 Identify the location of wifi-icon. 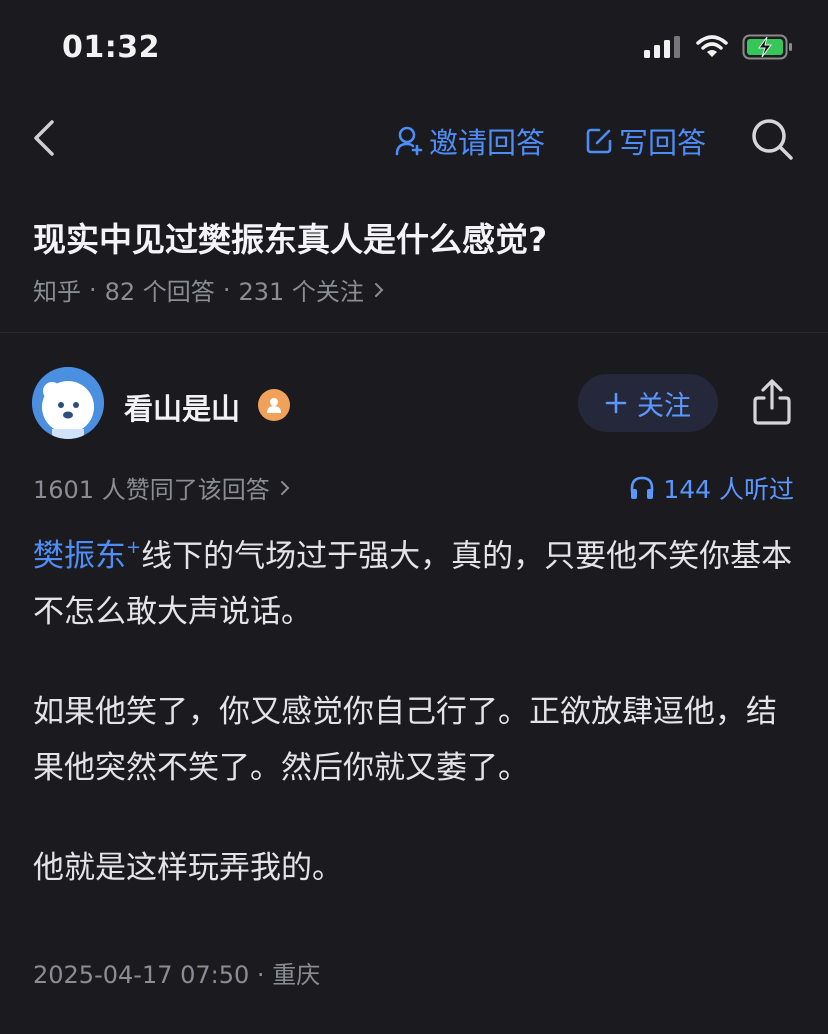
(712, 46).